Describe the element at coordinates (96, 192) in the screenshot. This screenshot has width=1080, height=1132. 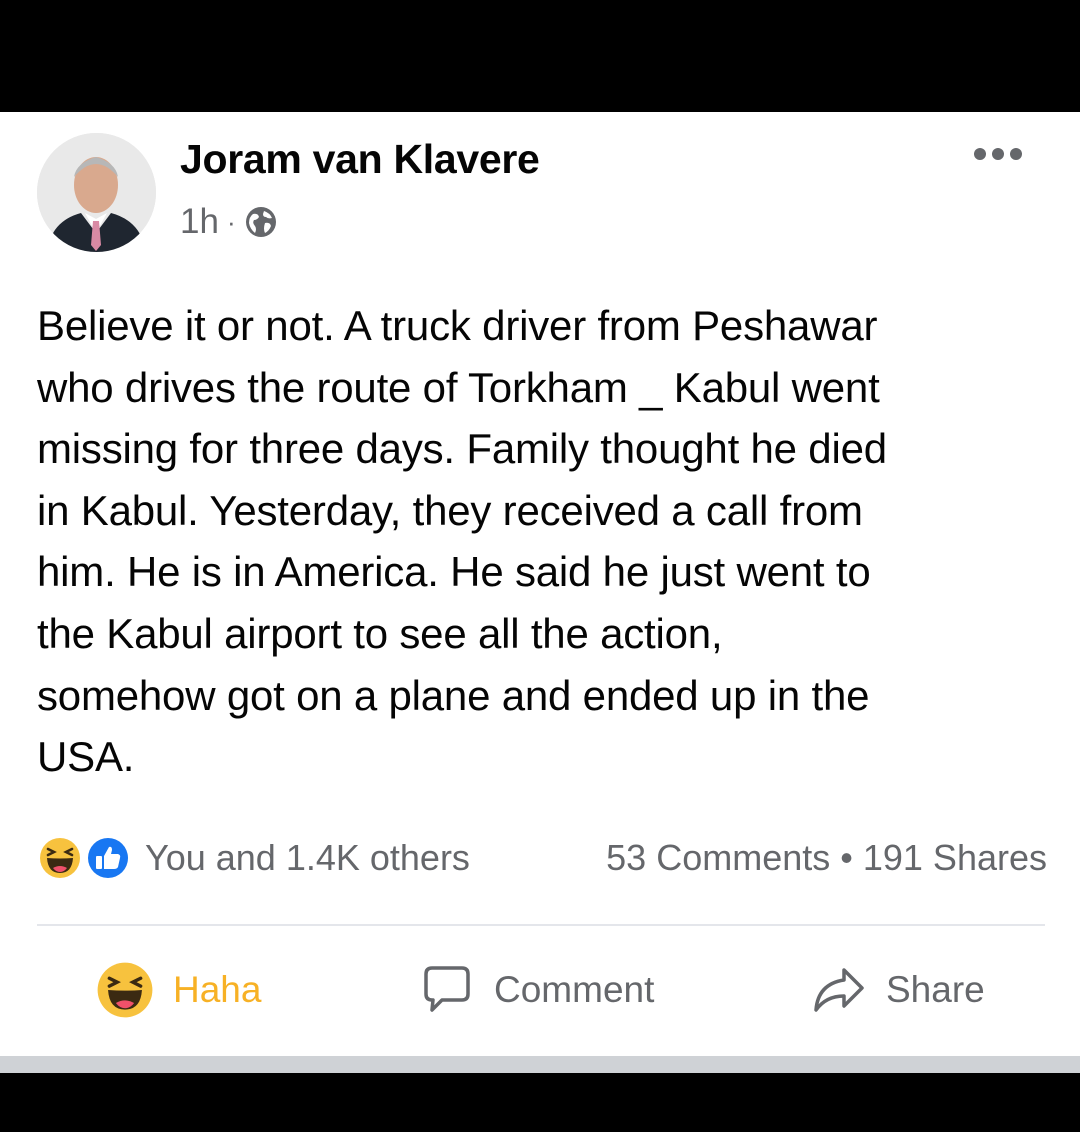
I see `avatar` at that location.